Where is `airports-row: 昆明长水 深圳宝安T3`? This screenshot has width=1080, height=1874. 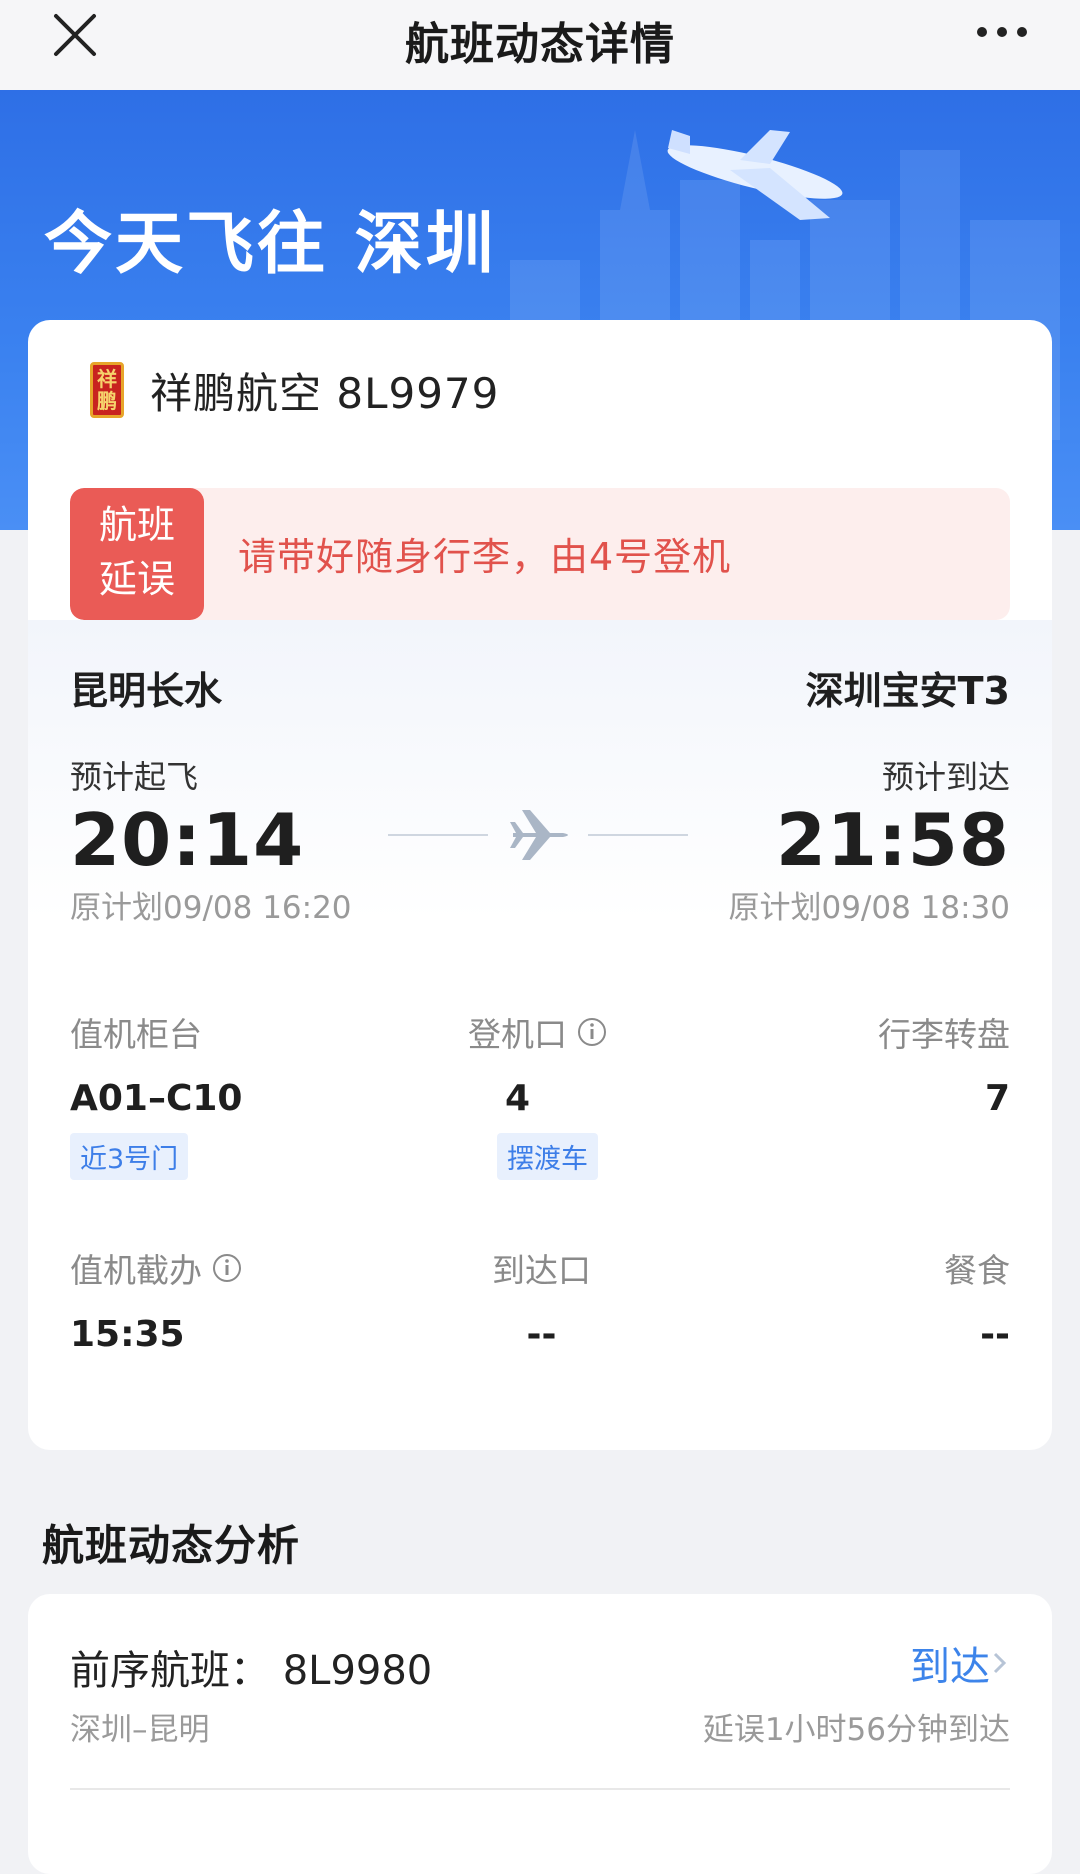
airports-row: 昆明长水 深圳宝安T3 is located at coordinates (540, 686).